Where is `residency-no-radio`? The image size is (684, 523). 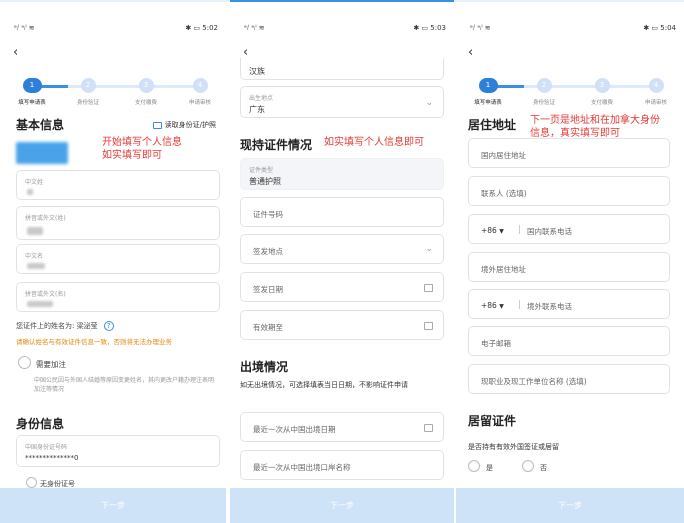 residency-no-radio is located at coordinates (528, 466).